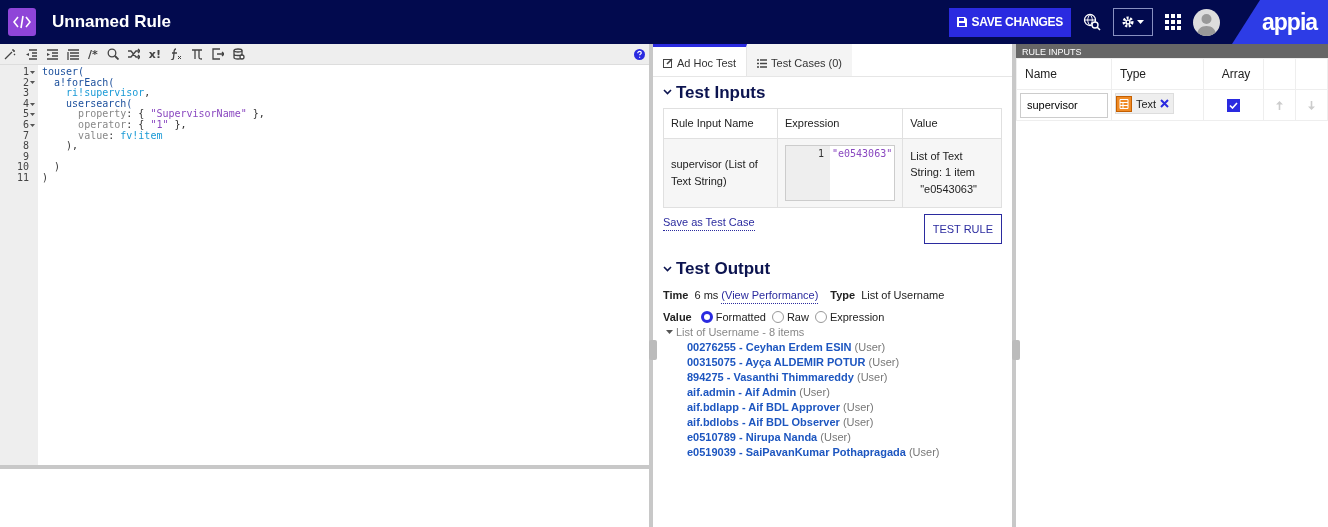 Image resolution: width=1328 pixels, height=527 pixels. I want to click on user-link: 00276255 - Ceyhan Erdem ESIN, so click(769, 346).